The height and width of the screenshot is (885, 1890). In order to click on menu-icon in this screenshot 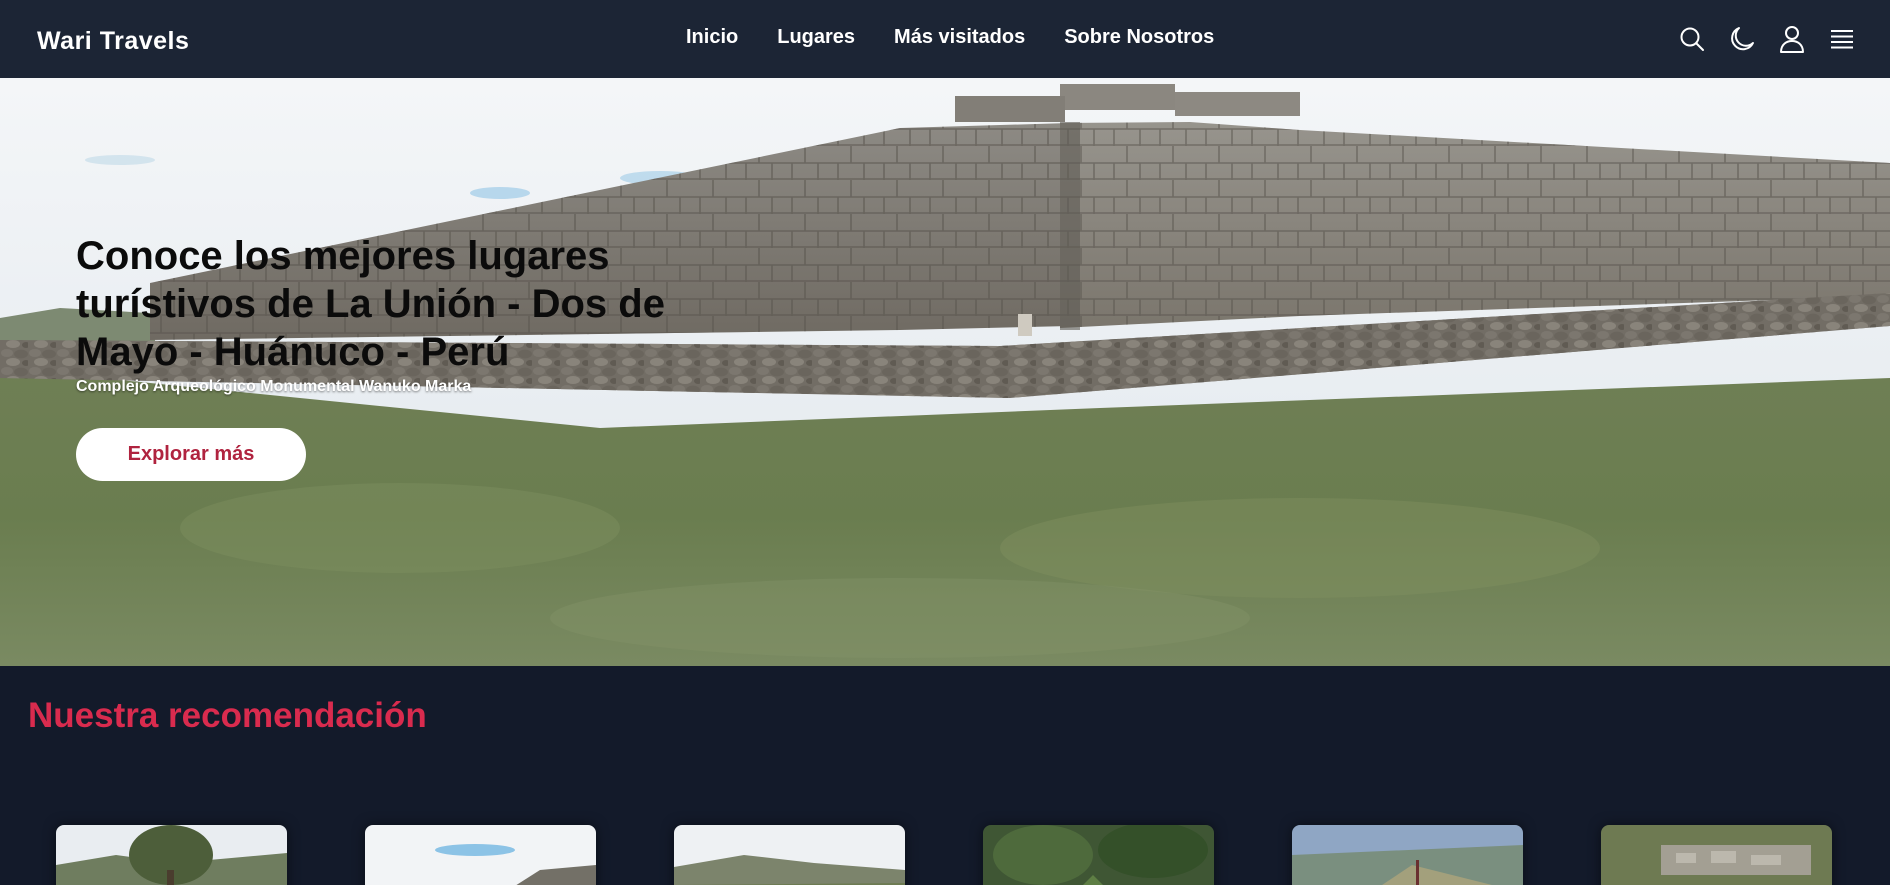, I will do `click(1842, 39)`.